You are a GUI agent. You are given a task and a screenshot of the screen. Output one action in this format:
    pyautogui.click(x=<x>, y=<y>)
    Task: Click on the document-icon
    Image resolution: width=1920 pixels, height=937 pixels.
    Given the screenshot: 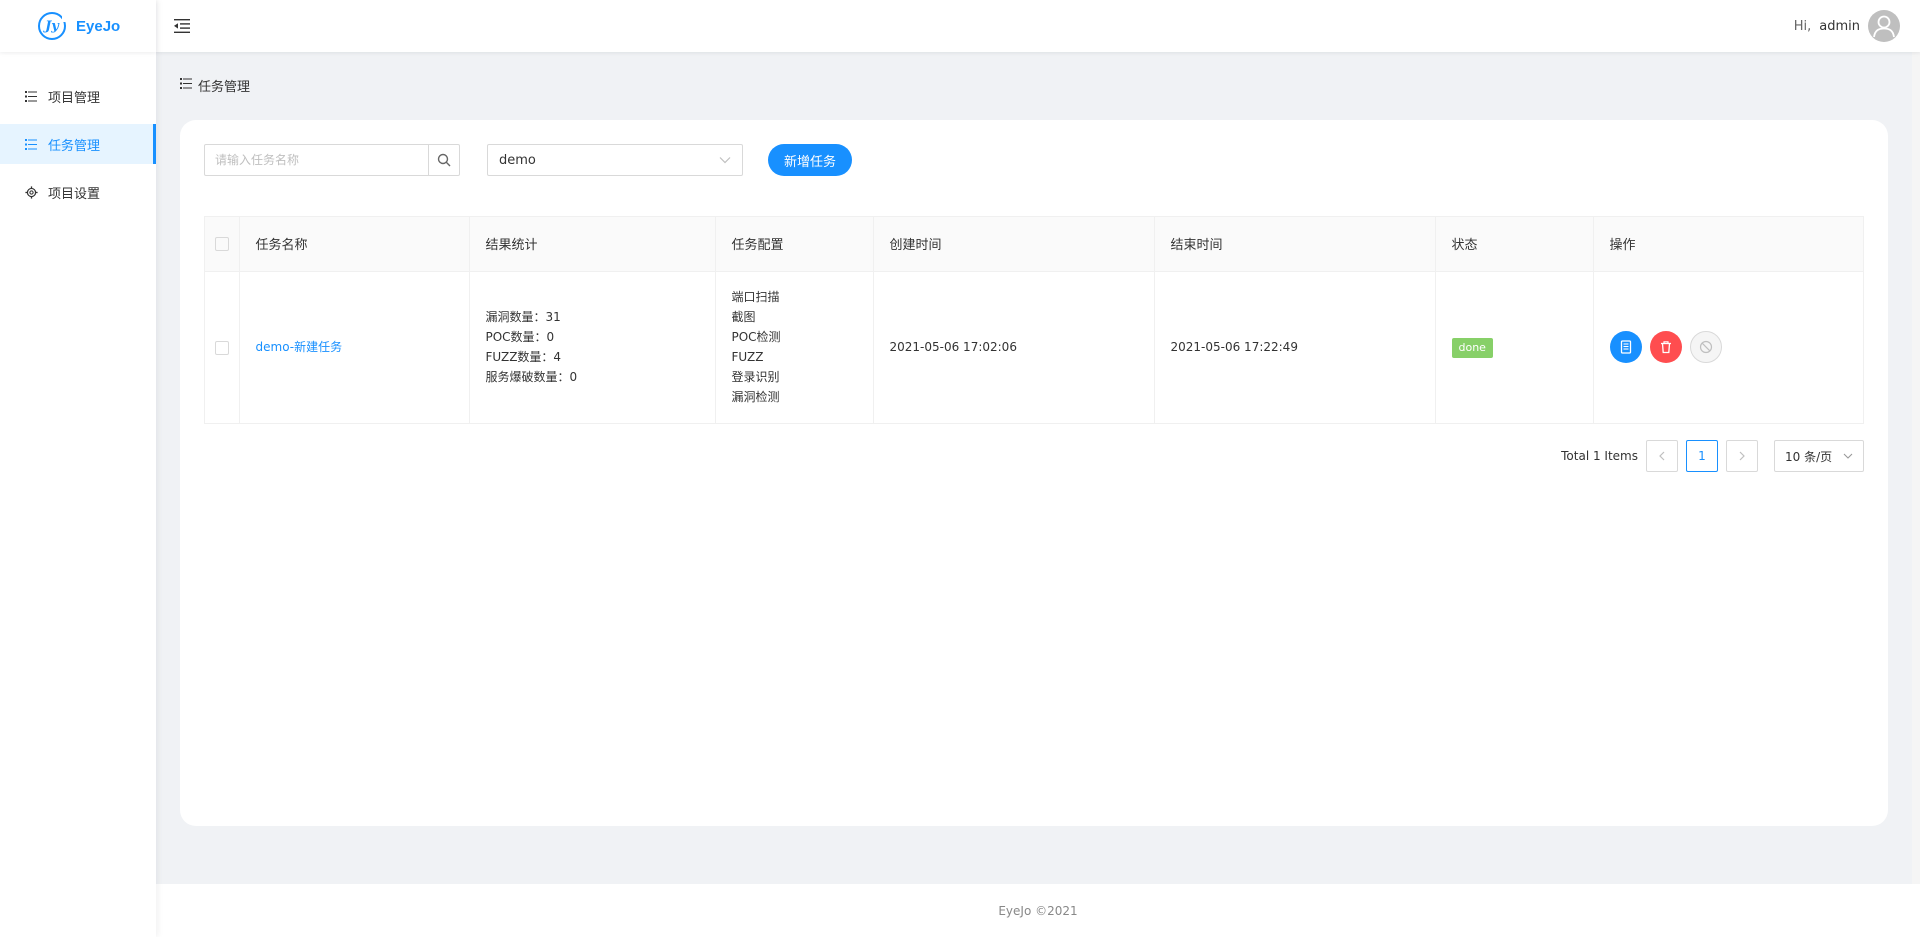 What is the action you would take?
    pyautogui.click(x=1625, y=347)
    